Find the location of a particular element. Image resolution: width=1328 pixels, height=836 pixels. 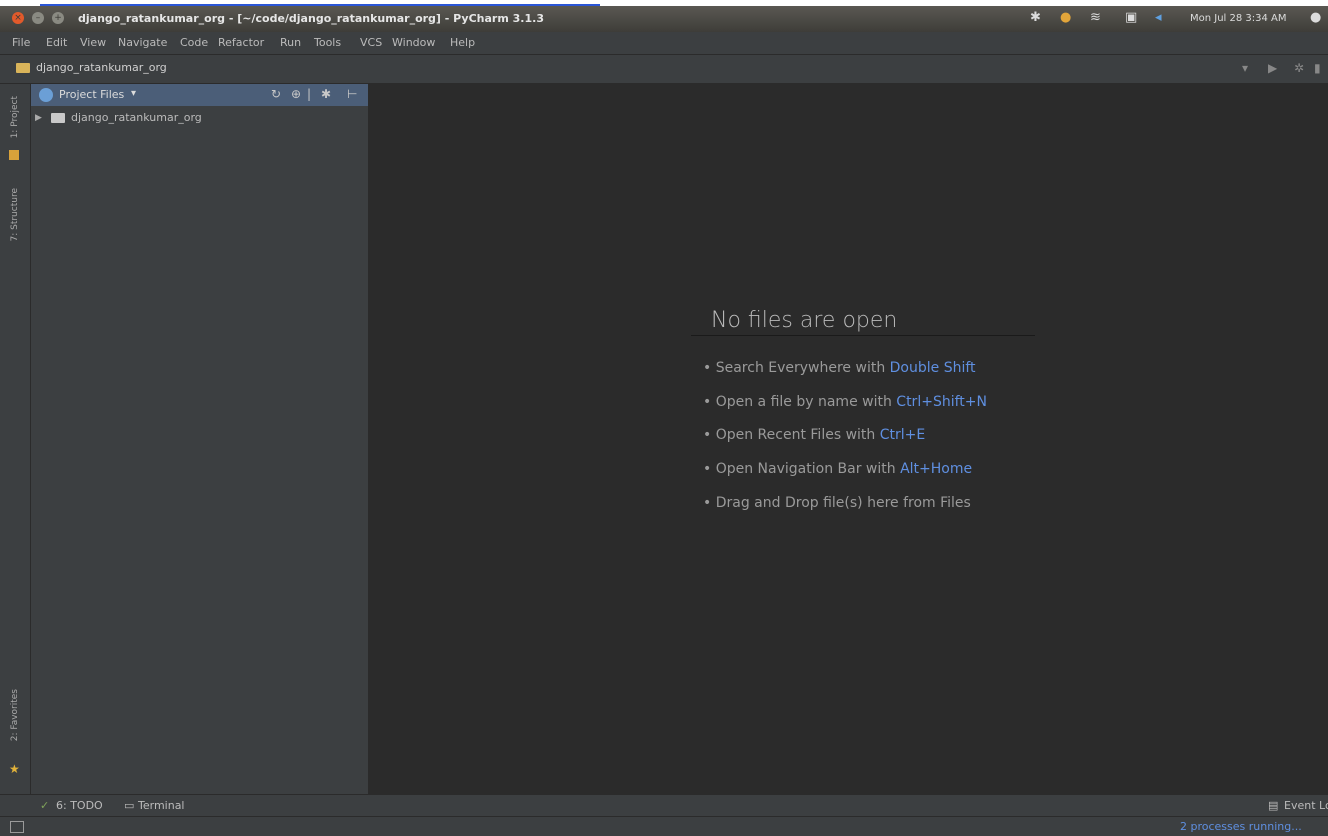

favorites-tool-tab: 2: Favorites is located at coordinates (15, 715).